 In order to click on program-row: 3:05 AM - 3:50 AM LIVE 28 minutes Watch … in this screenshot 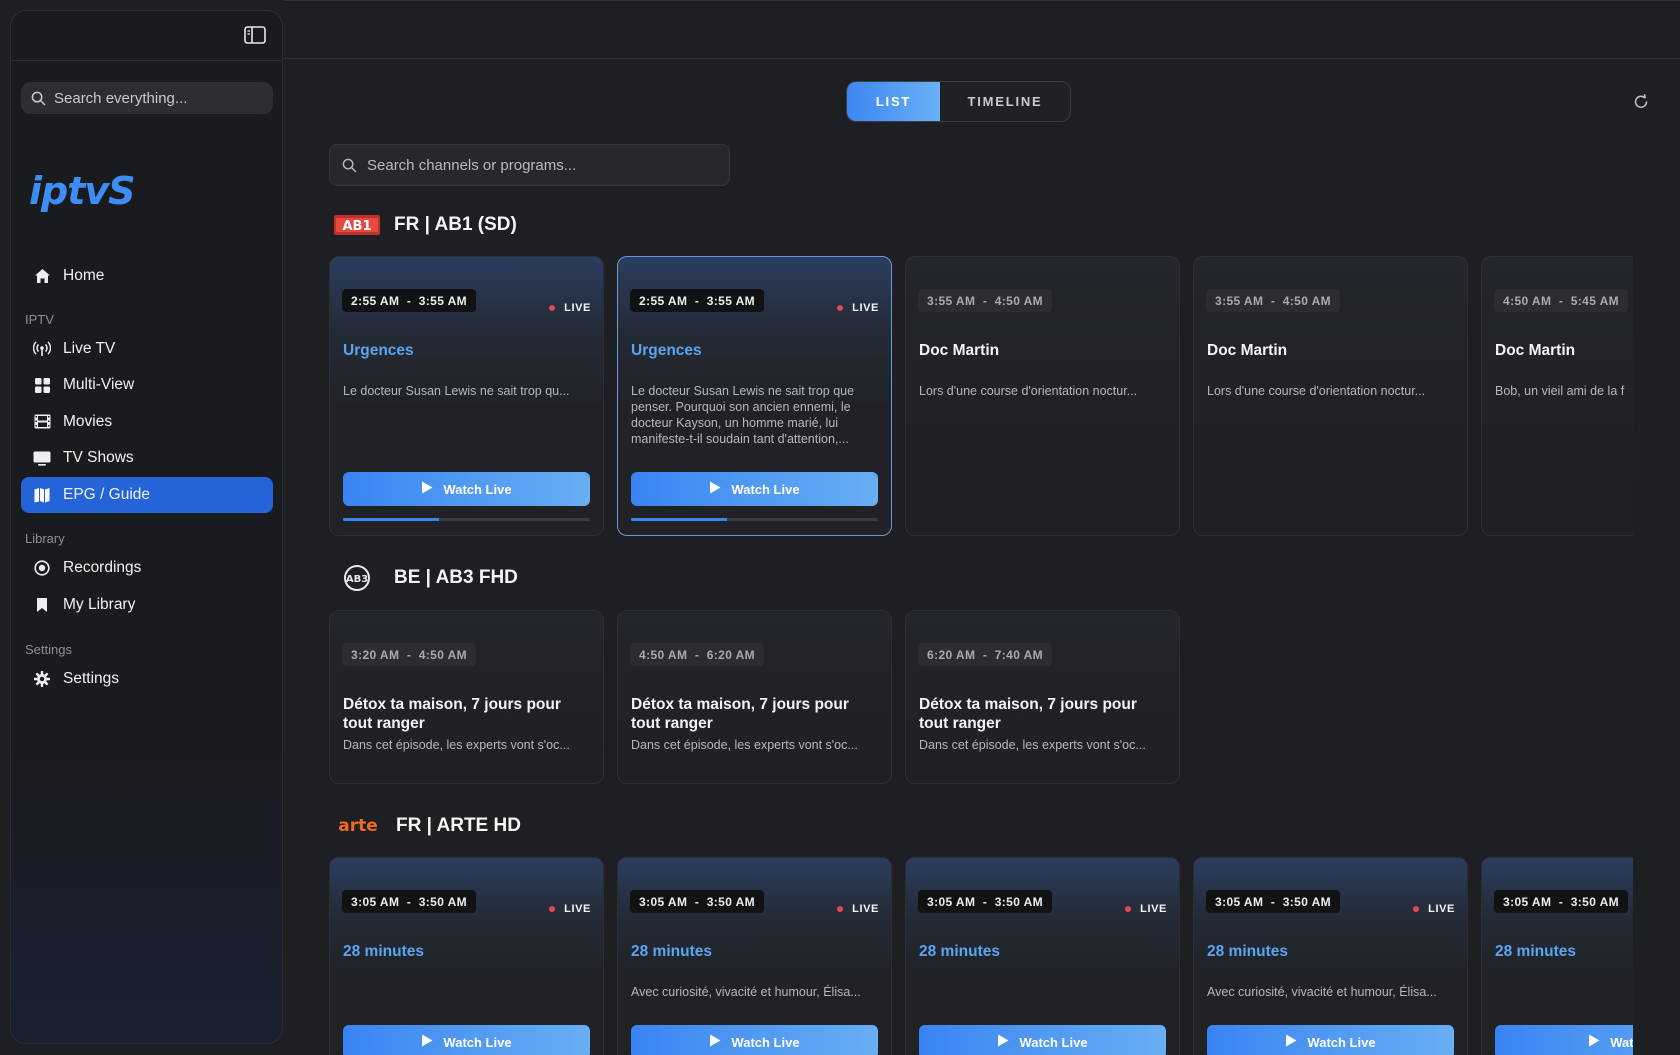, I will do `click(981, 956)`.